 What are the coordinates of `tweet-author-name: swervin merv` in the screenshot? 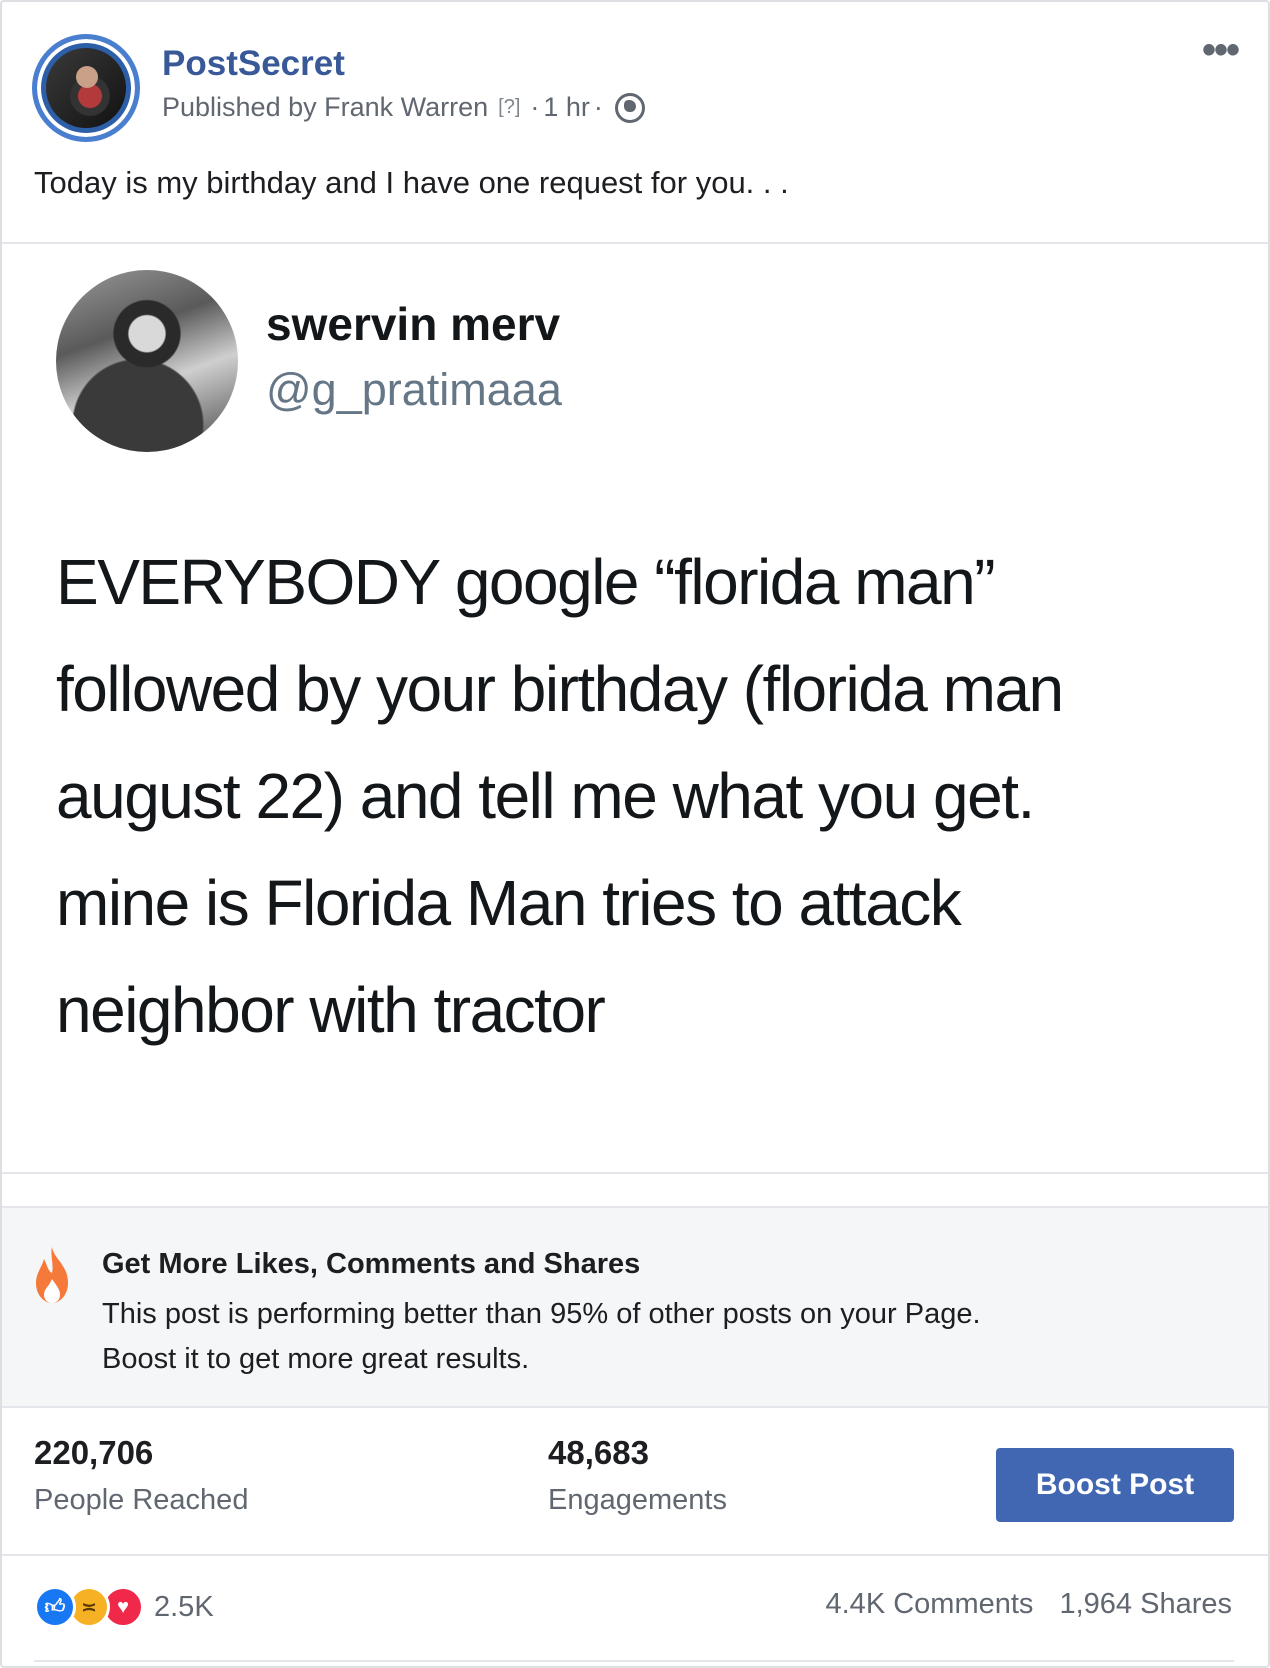 It's located at (413, 324).